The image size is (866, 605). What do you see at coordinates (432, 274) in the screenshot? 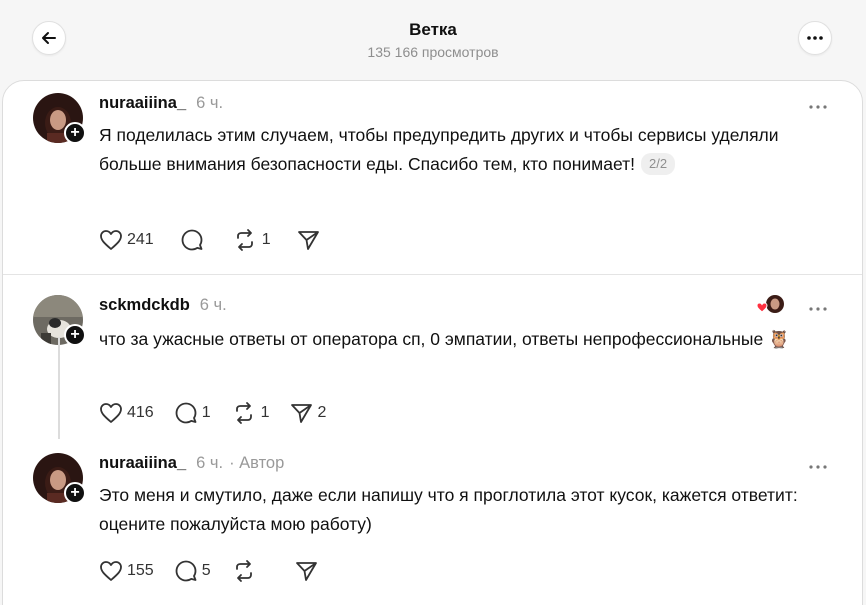
I see `divider` at bounding box center [432, 274].